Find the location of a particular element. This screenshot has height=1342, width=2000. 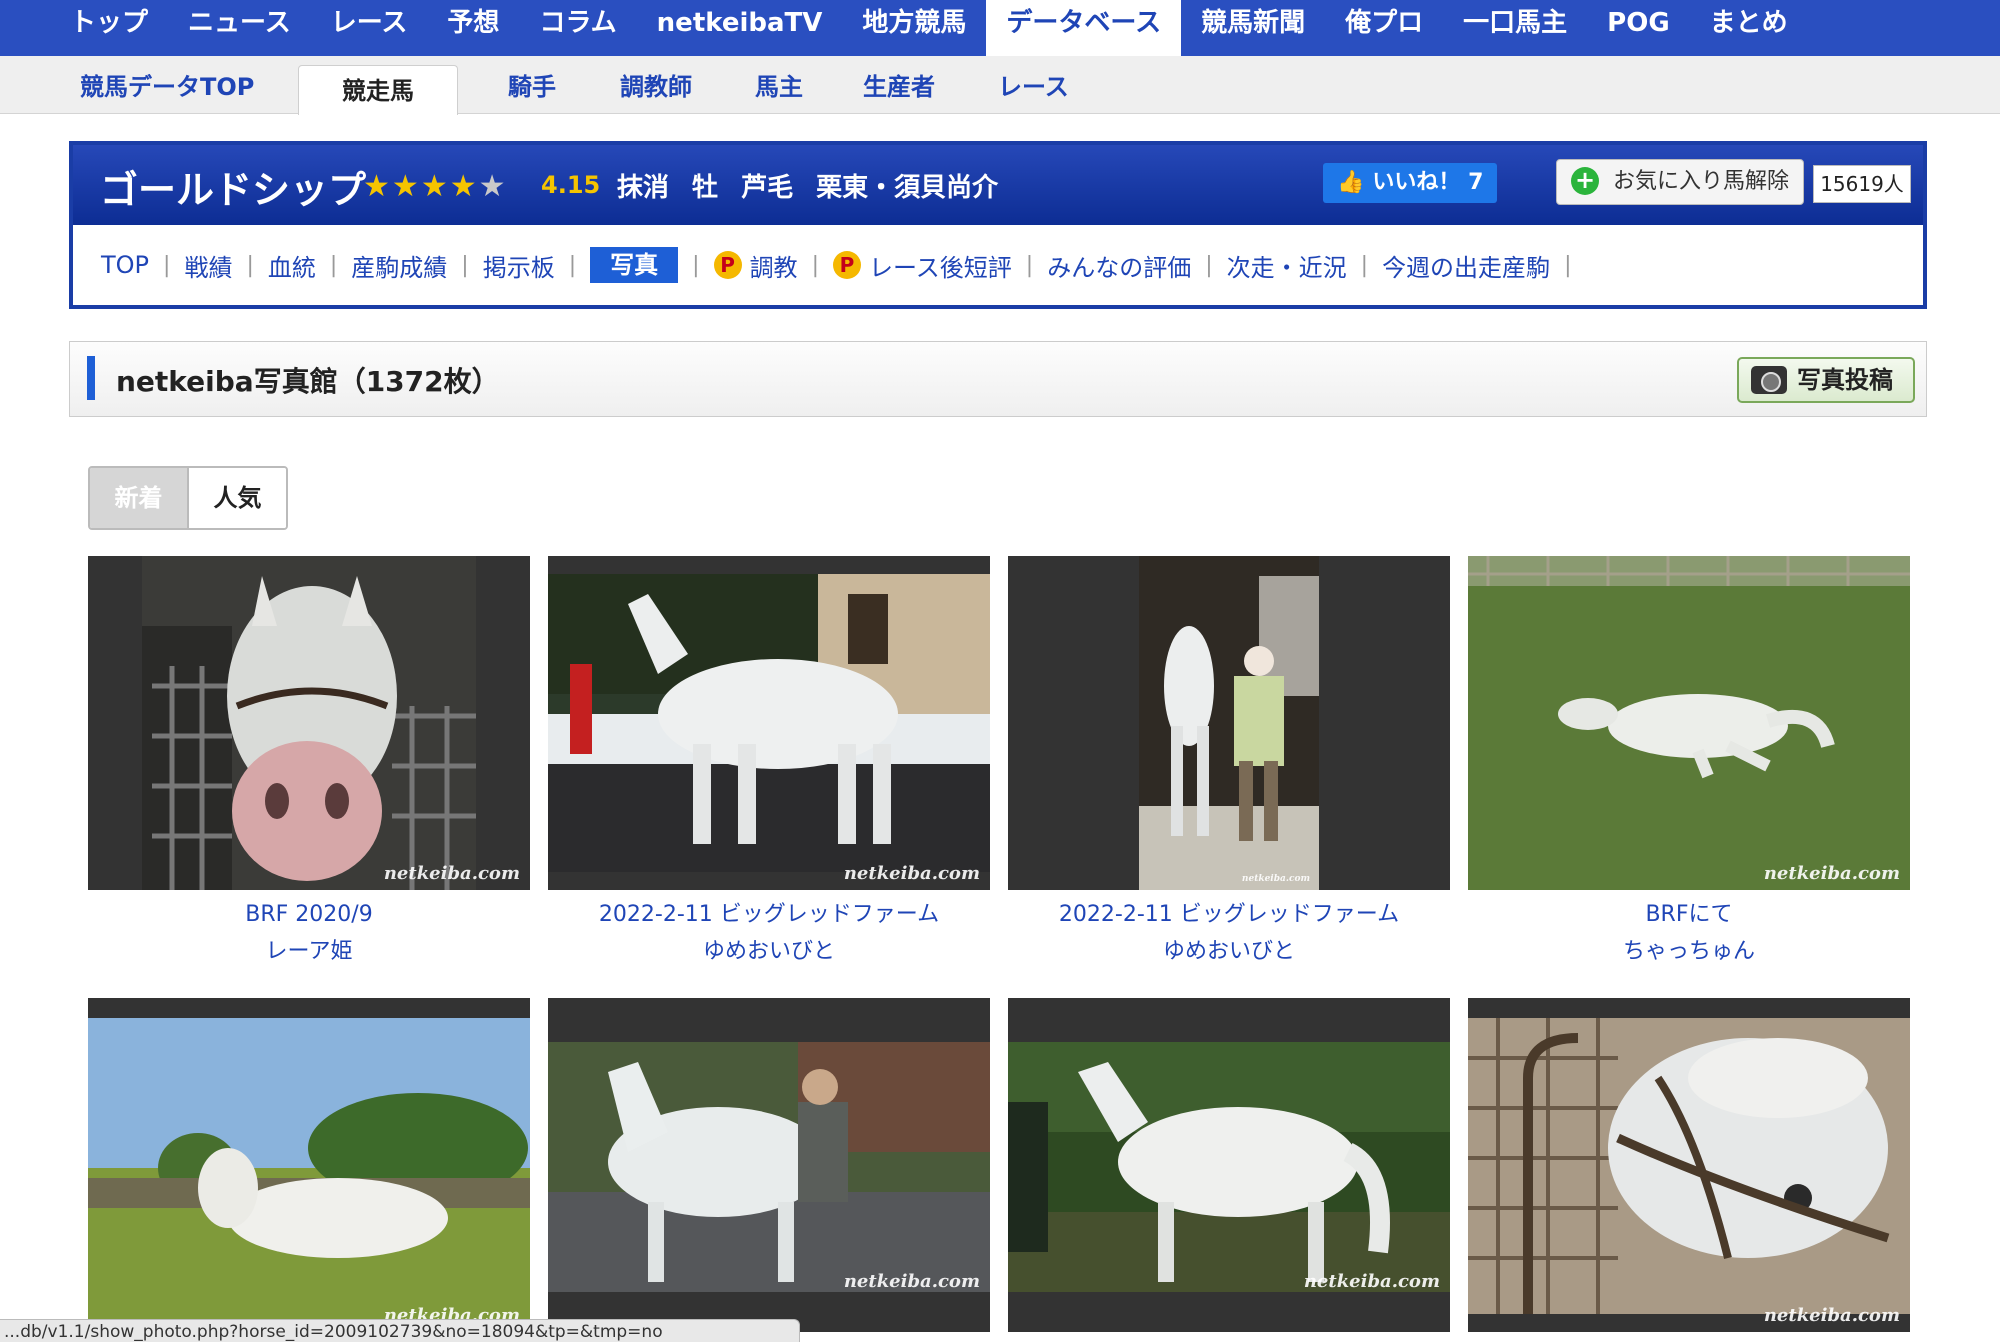

gallery-title: netkeiba写真館（1372枚） is located at coordinates (308, 381).